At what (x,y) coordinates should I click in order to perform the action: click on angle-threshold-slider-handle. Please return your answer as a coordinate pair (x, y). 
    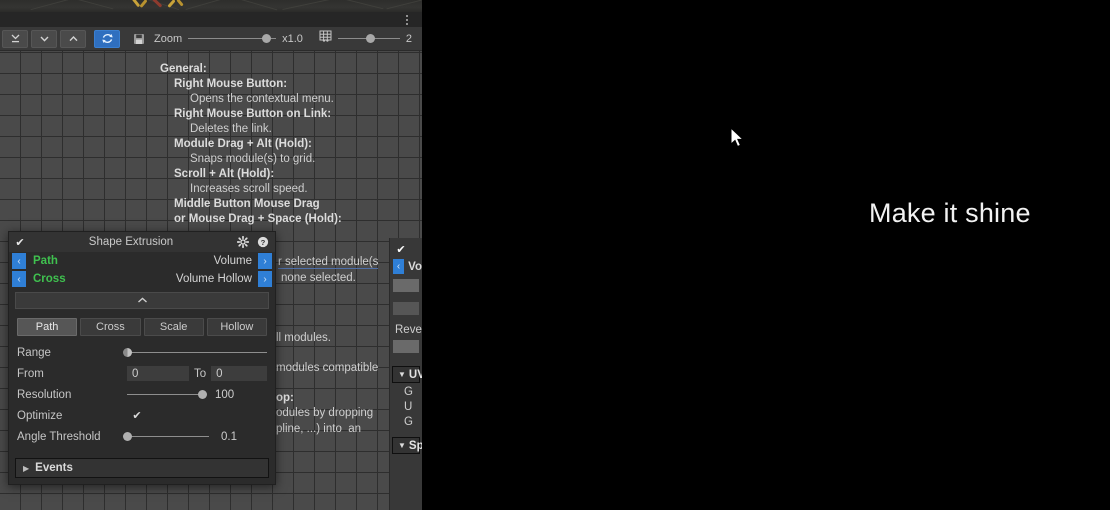
    Looking at the image, I should click on (127, 436).